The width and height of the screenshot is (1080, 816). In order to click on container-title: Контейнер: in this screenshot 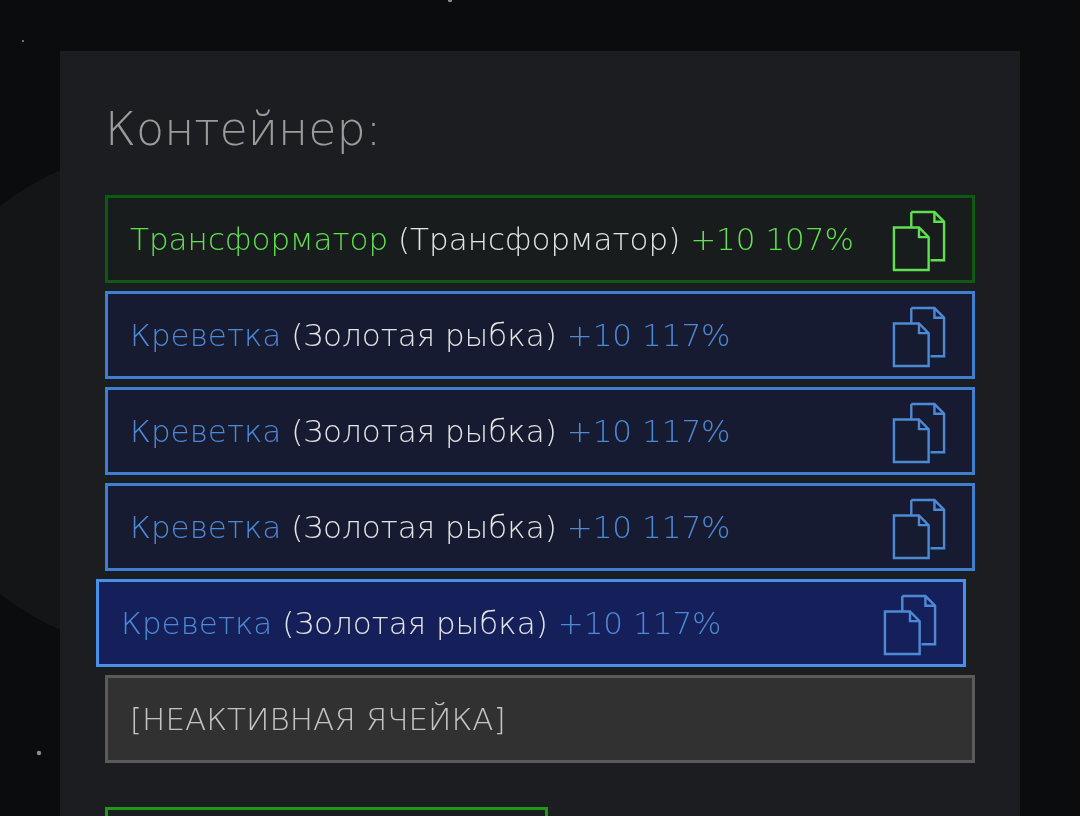, I will do `click(244, 129)`.